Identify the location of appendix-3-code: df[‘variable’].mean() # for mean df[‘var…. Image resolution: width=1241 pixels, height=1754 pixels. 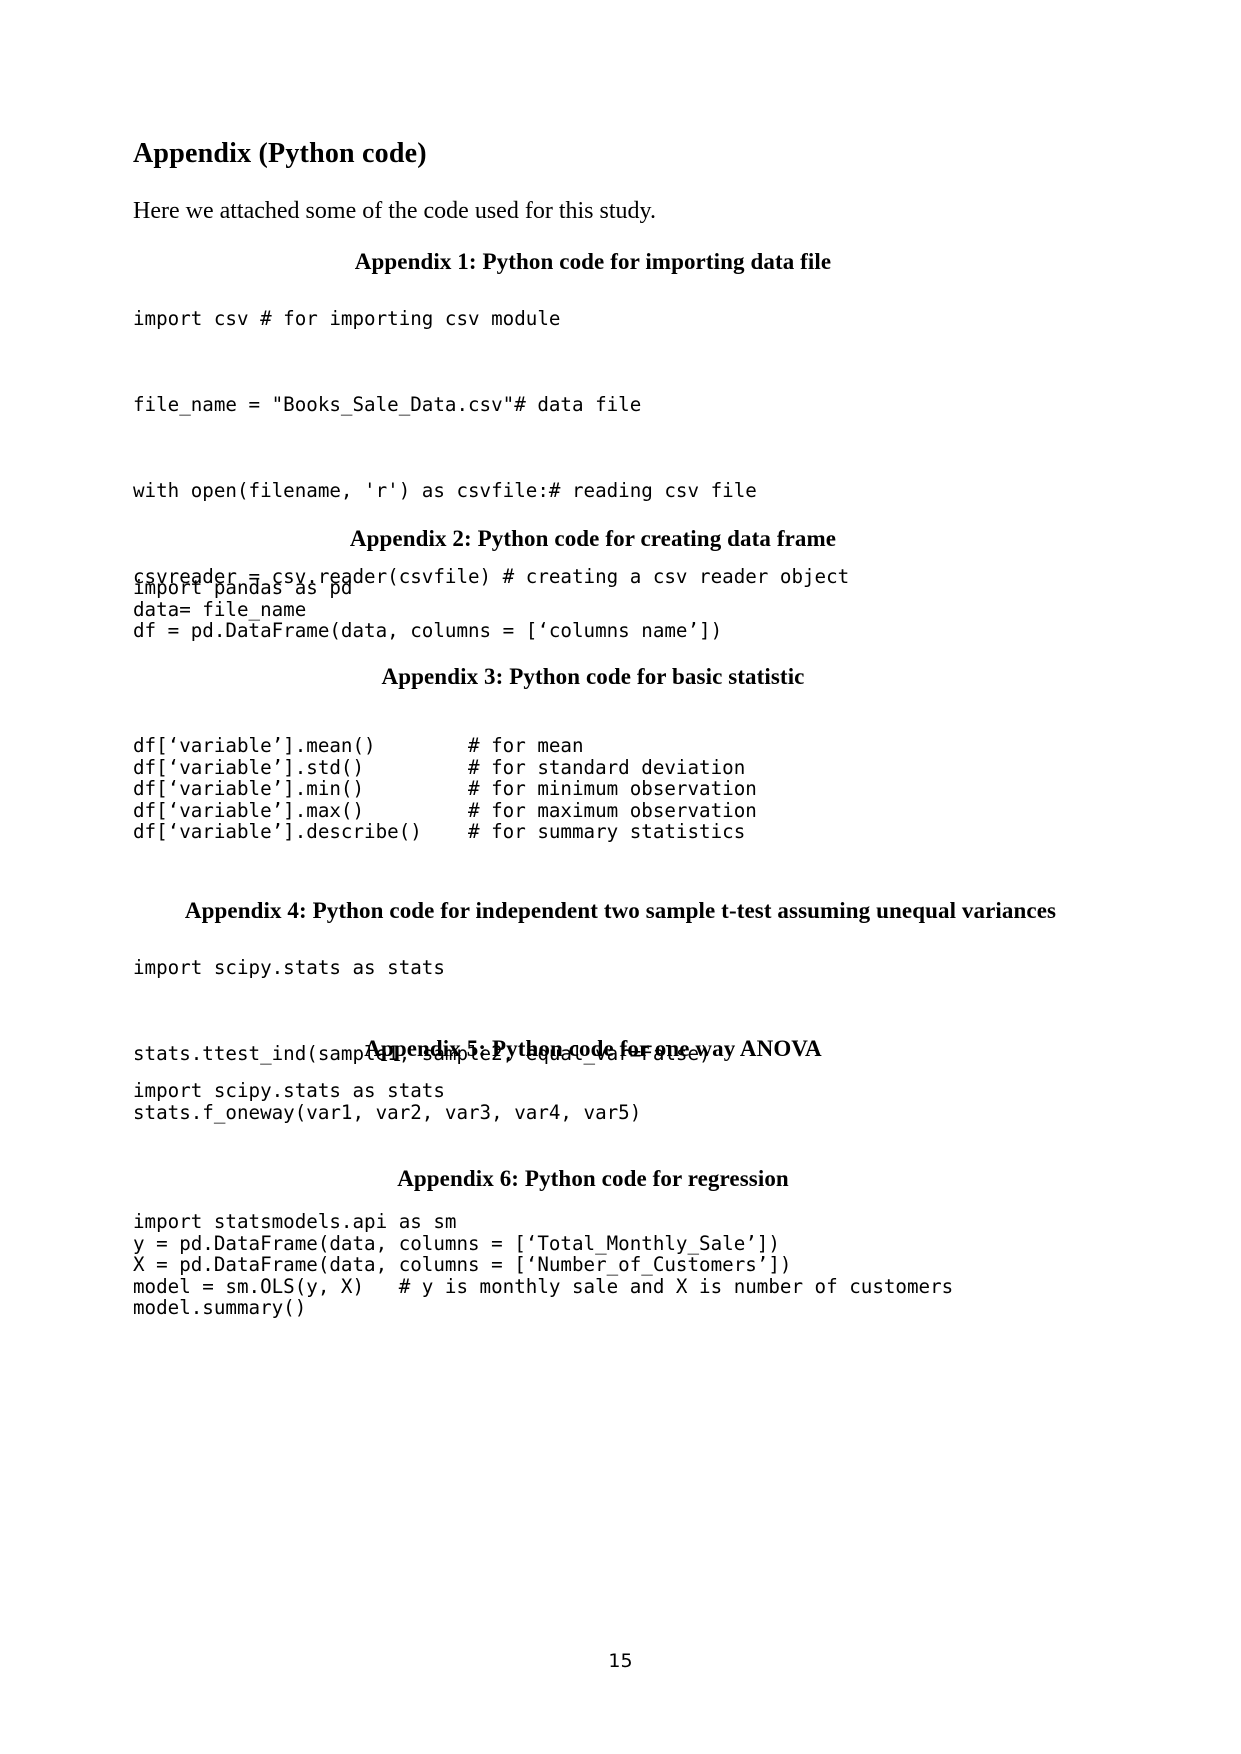
(445, 788).